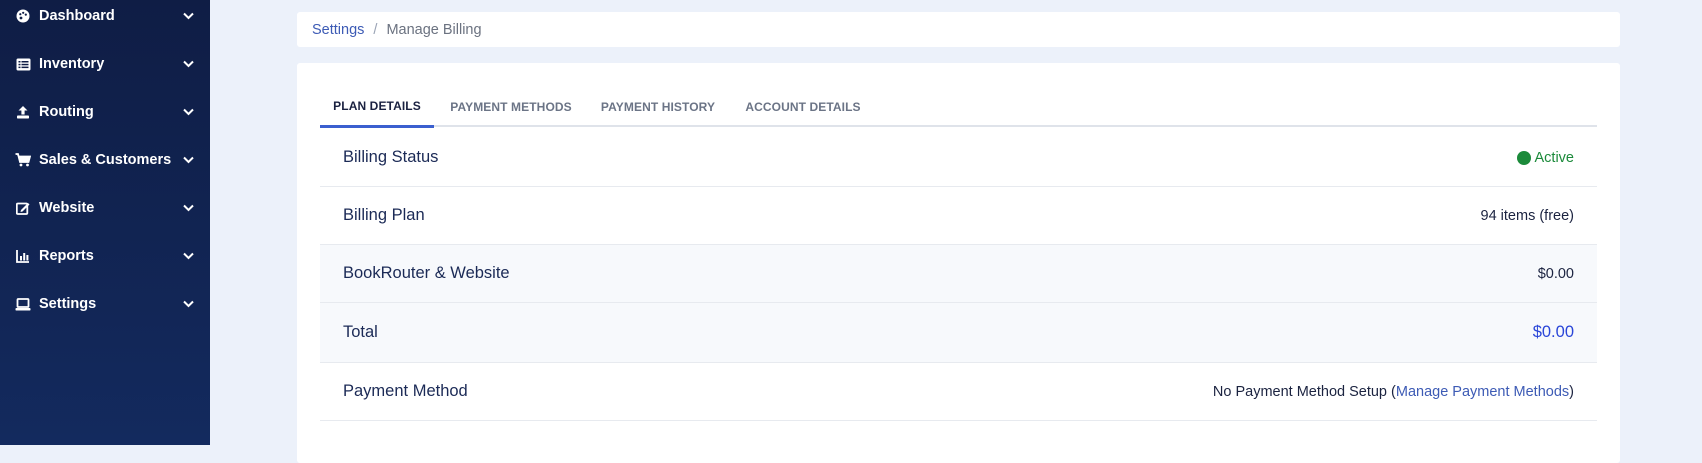 Image resolution: width=1702 pixels, height=463 pixels. What do you see at coordinates (1553, 332) in the screenshot?
I see `total-value: $0.00` at bounding box center [1553, 332].